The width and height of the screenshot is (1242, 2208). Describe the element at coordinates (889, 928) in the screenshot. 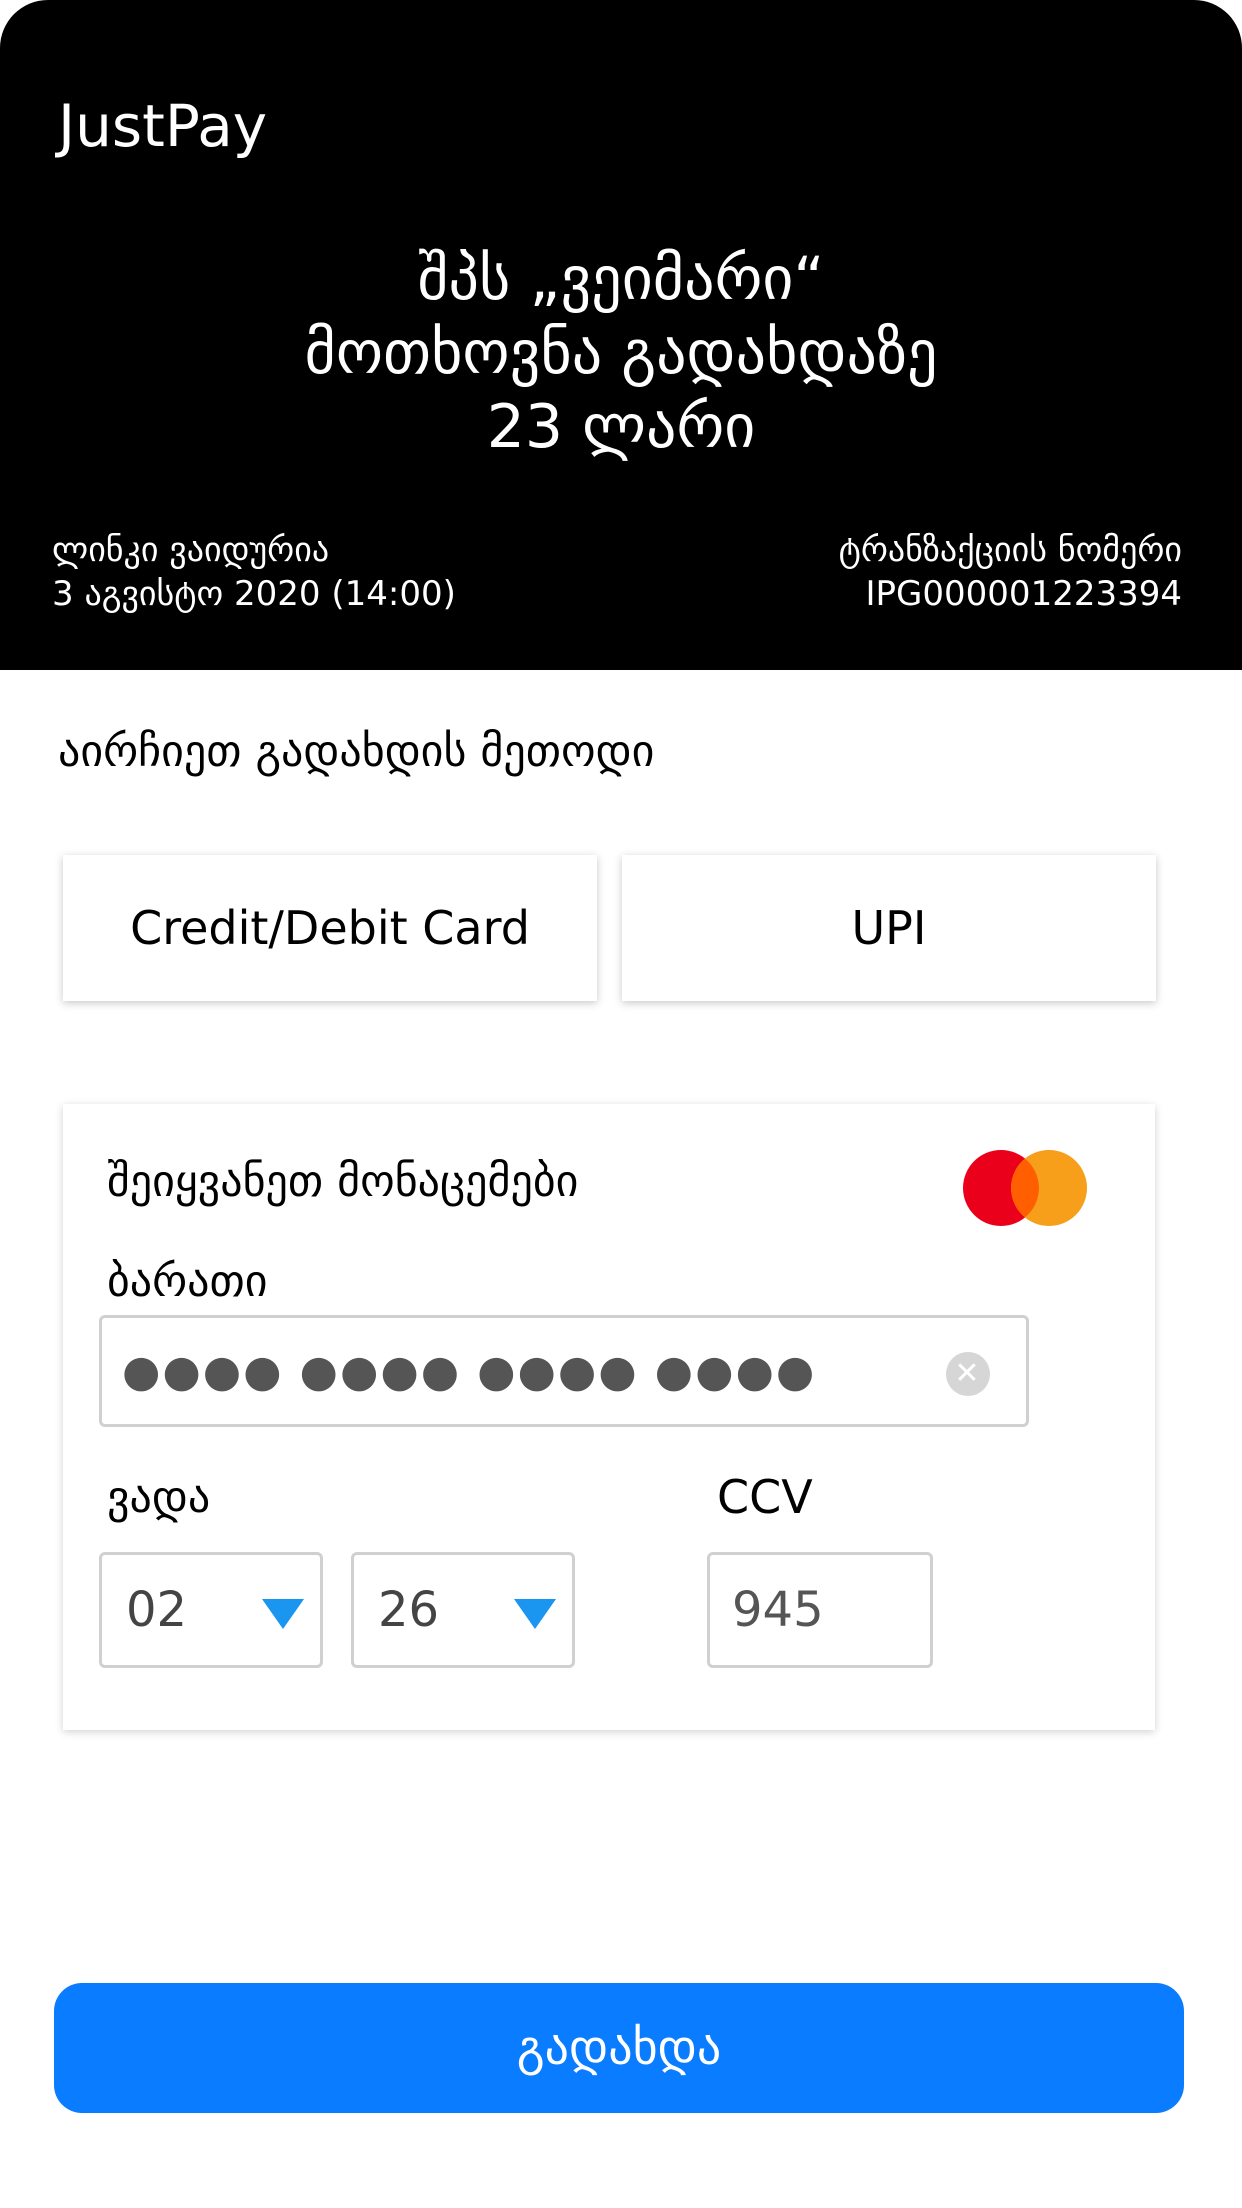

I see `upi-button: UPI` at that location.